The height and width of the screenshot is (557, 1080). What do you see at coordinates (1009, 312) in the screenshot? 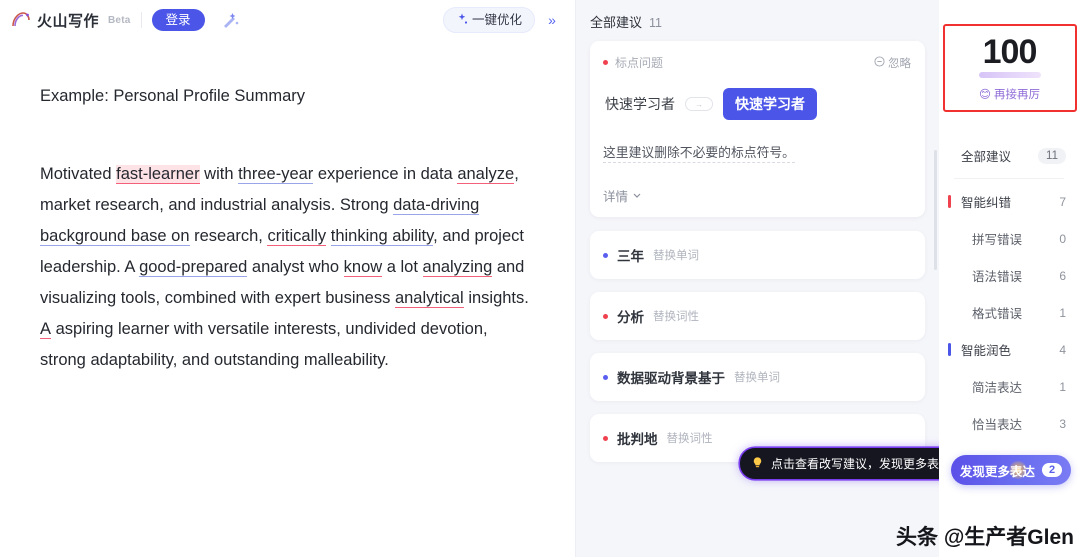
I see `nav-item-4: 格式错误 1` at bounding box center [1009, 312].